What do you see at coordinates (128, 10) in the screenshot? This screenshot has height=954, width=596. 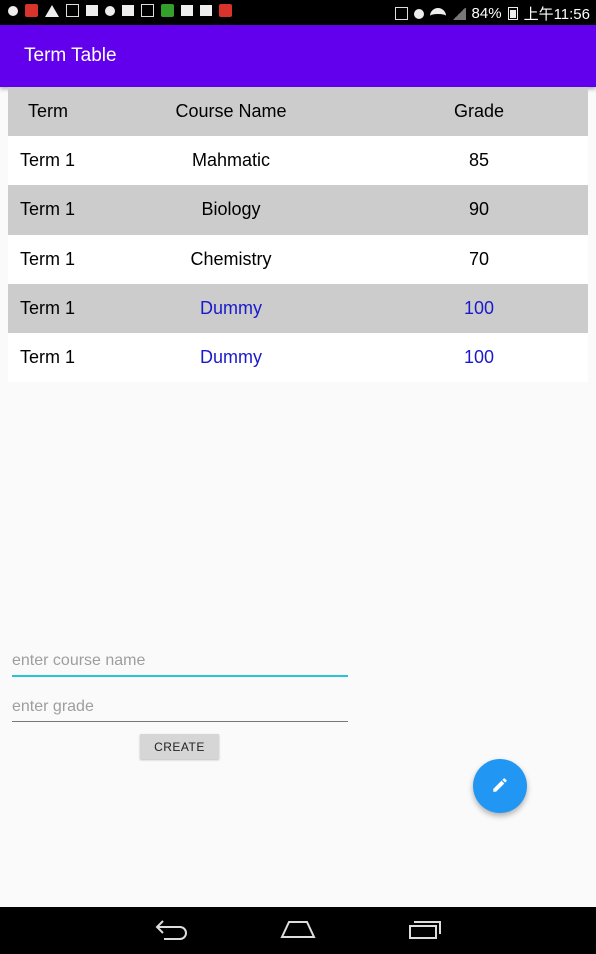 I see `upload-icon` at bounding box center [128, 10].